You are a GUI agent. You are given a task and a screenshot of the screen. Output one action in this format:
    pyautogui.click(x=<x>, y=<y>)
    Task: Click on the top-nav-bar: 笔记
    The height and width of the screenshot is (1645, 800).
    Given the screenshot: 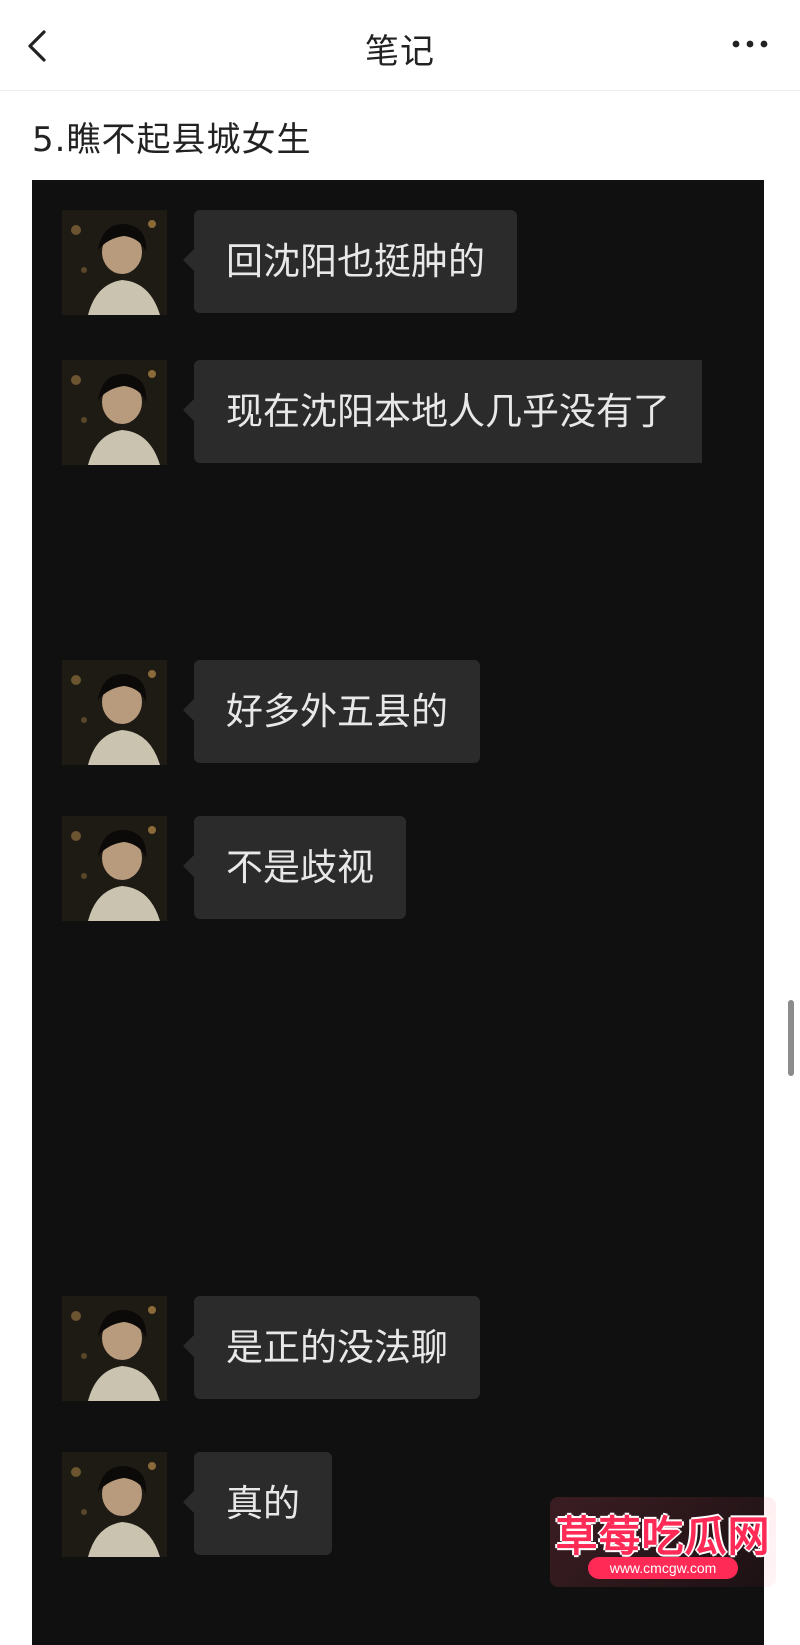 What is the action you would take?
    pyautogui.click(x=400, y=45)
    